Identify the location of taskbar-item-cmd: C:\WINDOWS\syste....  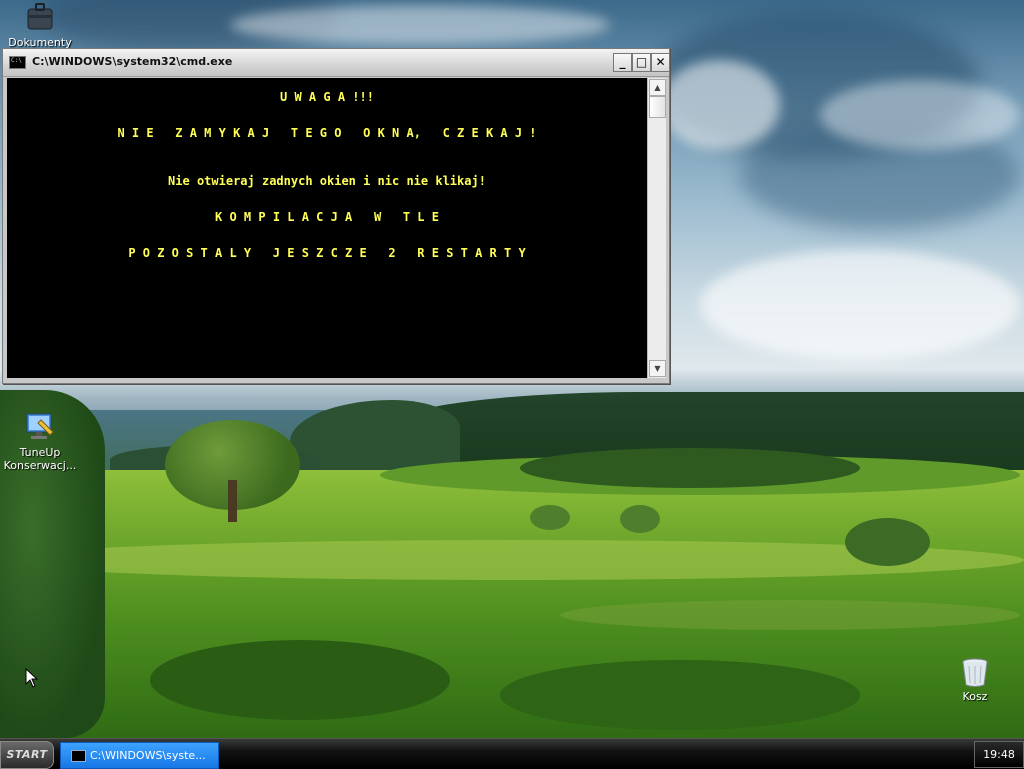
(139, 755).